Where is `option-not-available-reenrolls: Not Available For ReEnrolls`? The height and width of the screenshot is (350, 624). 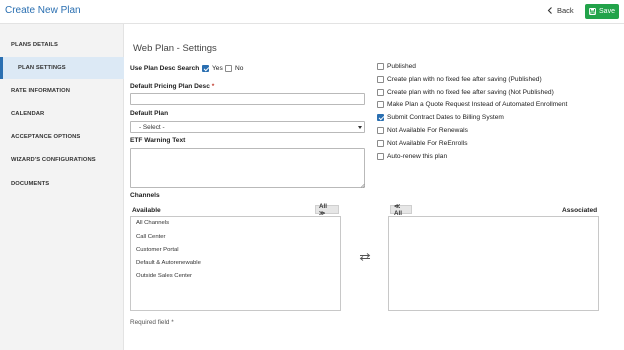 option-not-available-reenrolls: Not Available For ReEnrolls is located at coordinates (422, 143).